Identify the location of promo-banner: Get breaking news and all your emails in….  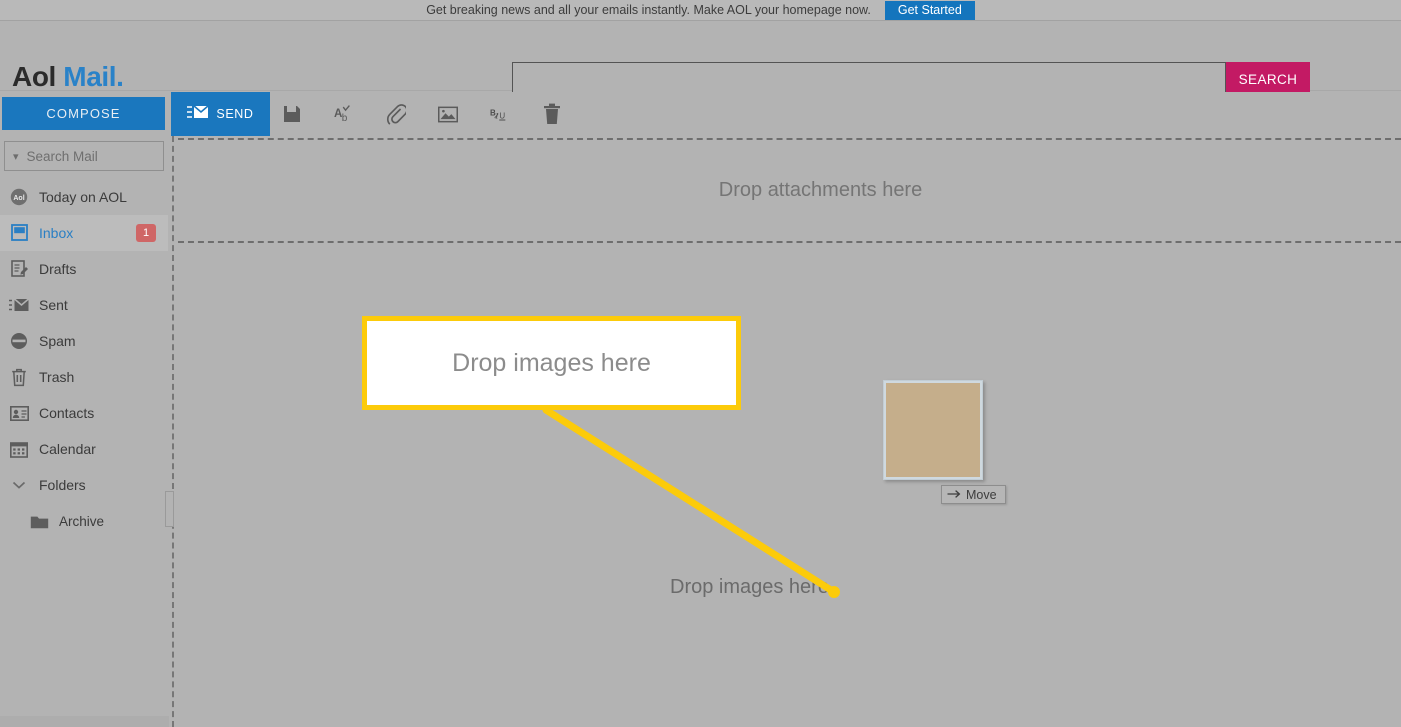
(700, 10).